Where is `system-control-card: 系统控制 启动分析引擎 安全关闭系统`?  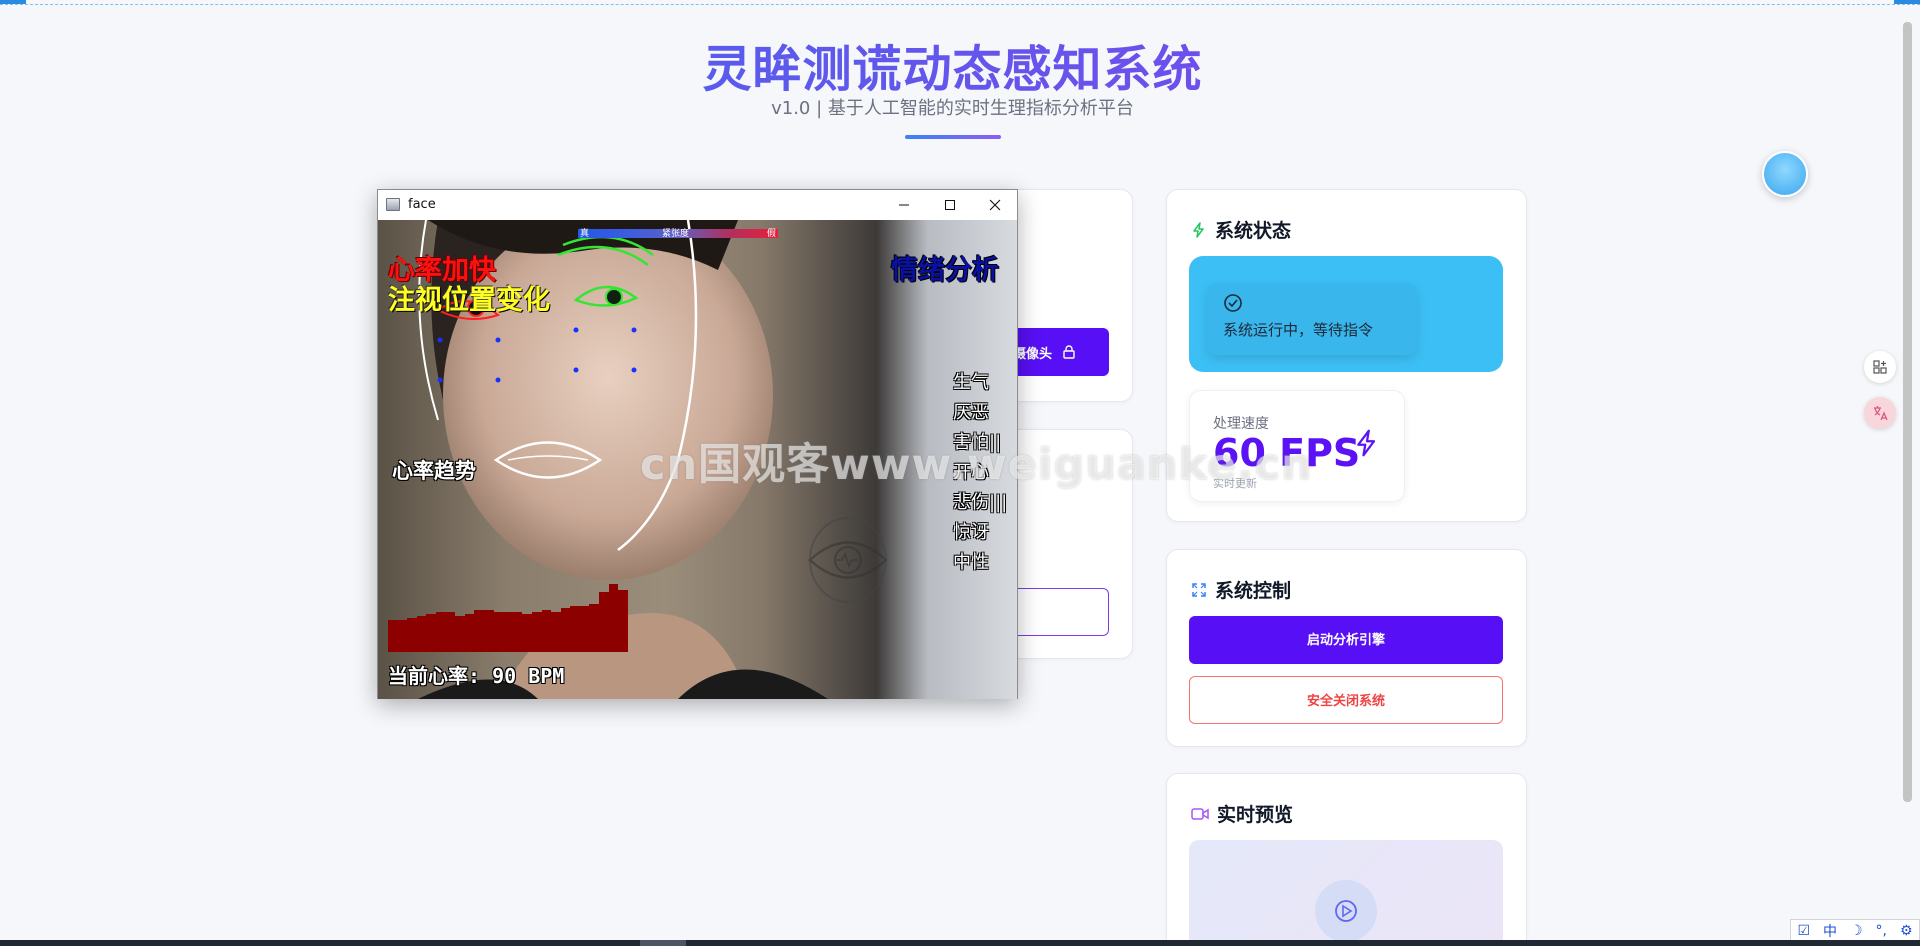 system-control-card: 系统控制 启动分析引擎 安全关闭系统 is located at coordinates (1346, 648).